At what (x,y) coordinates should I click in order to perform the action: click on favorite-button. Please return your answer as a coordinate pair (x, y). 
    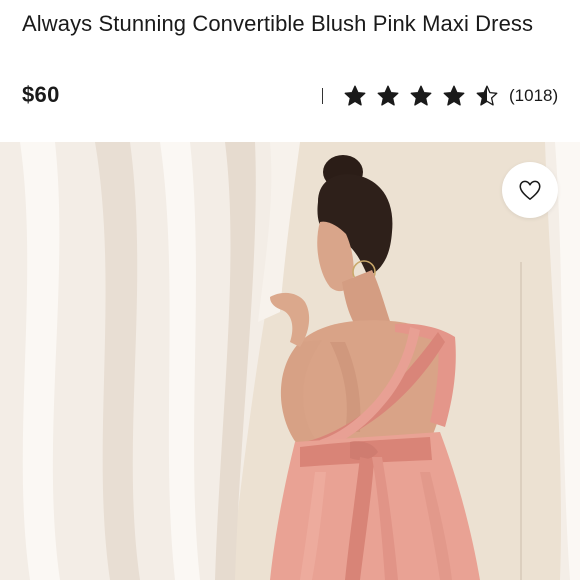
    Looking at the image, I should click on (530, 190).